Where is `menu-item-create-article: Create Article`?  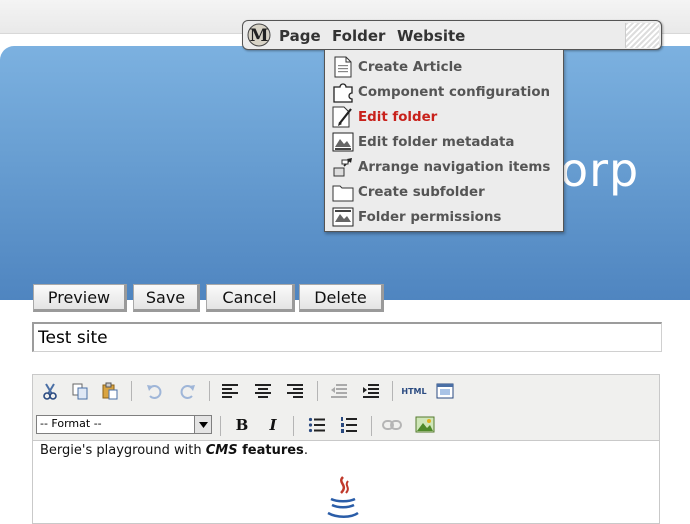
menu-item-create-article: Create Article is located at coordinates (446, 67).